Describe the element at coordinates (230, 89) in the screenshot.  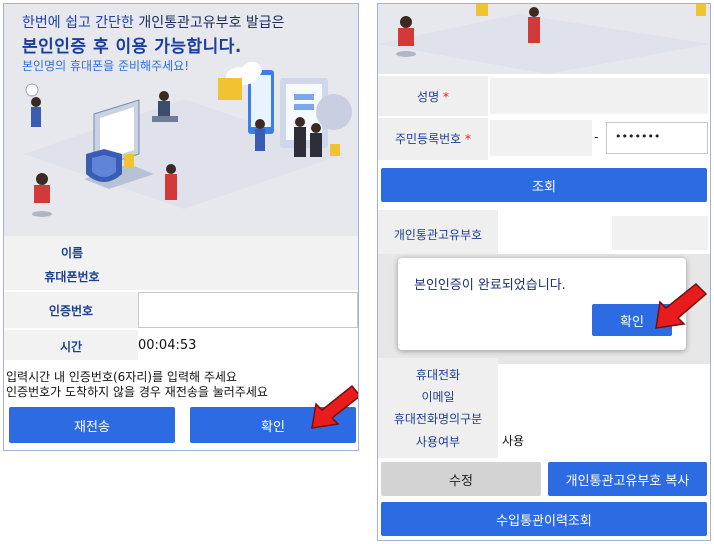
I see `sign-board-icon` at that location.